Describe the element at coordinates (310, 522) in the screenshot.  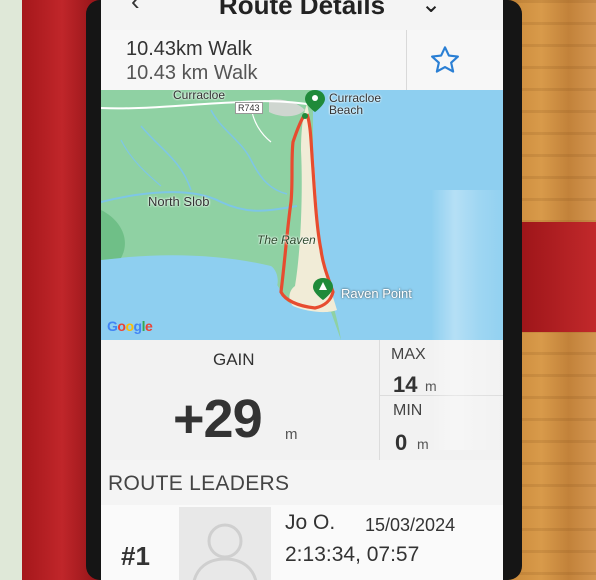
I see `leader-name: Jo O.` at that location.